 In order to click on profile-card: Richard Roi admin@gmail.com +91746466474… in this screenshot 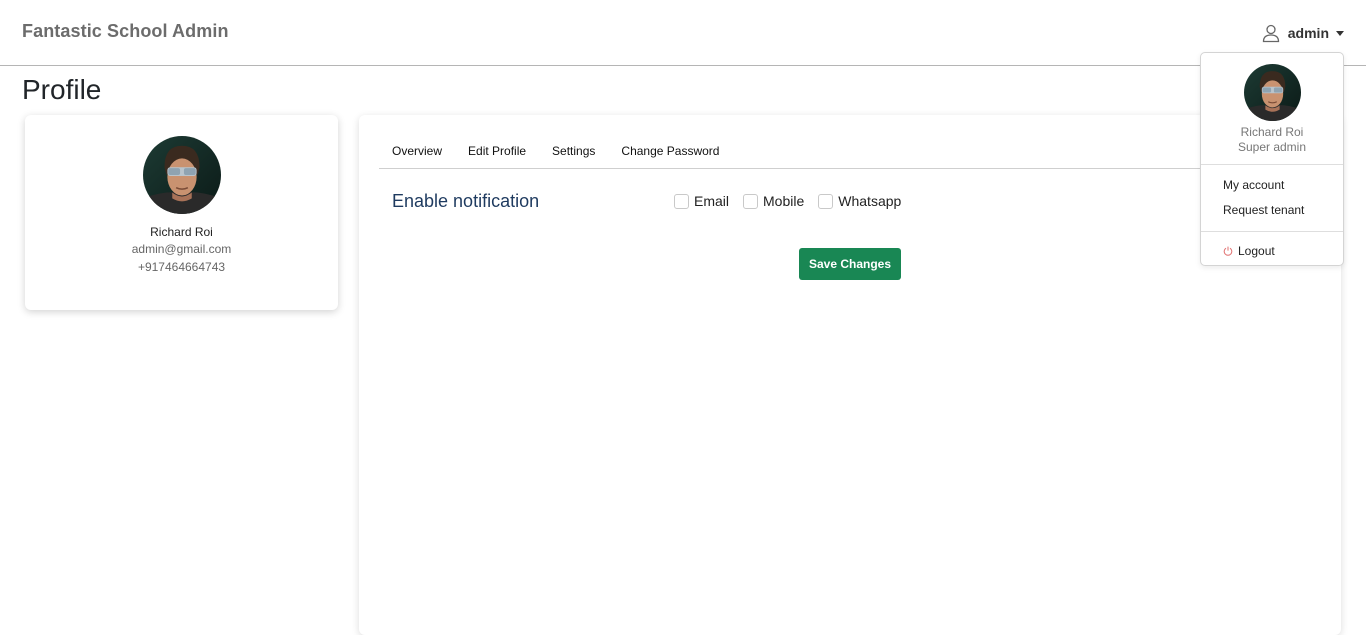, I will do `click(181, 212)`.